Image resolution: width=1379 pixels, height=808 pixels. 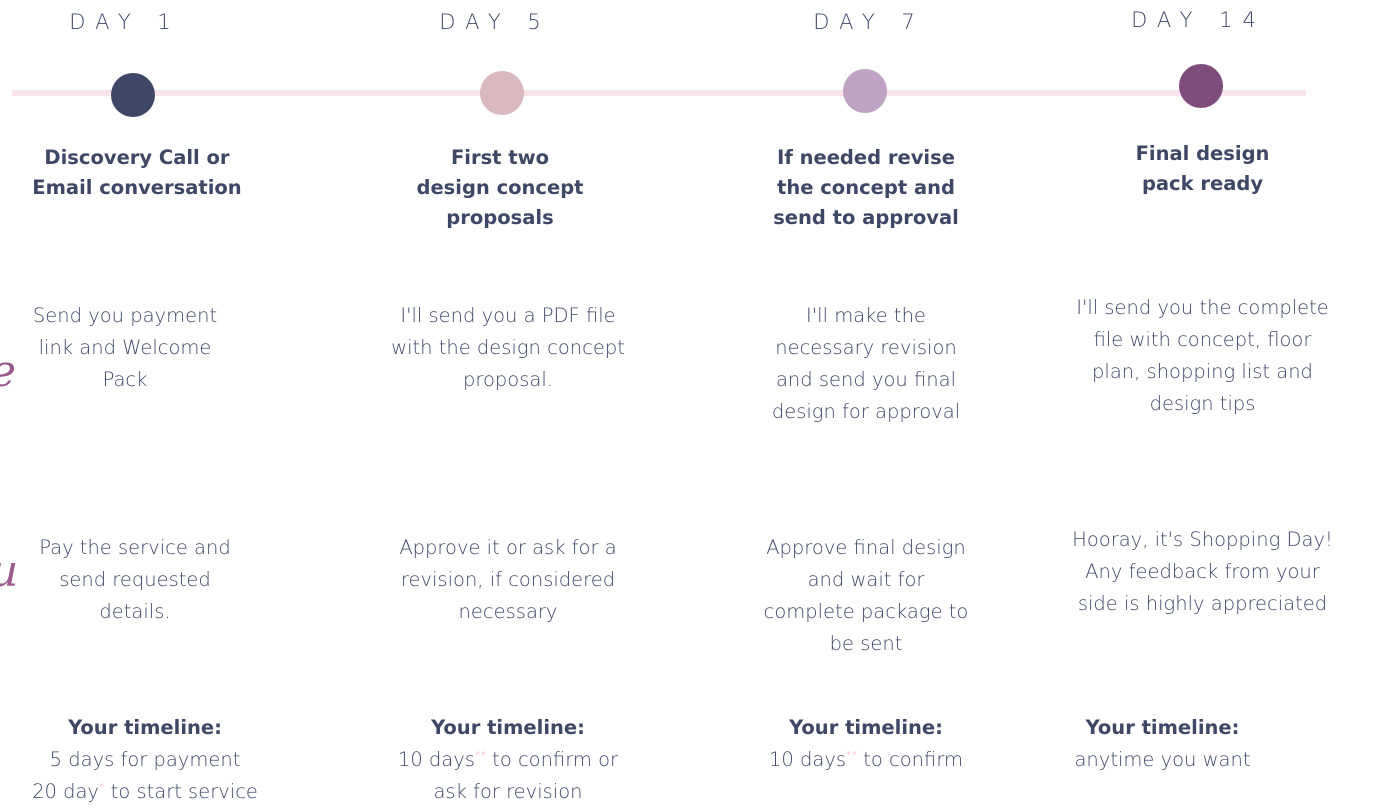 What do you see at coordinates (1202, 539) in the screenshot?
I see `client-action-line: Hooray, it's Shopping Day!` at bounding box center [1202, 539].